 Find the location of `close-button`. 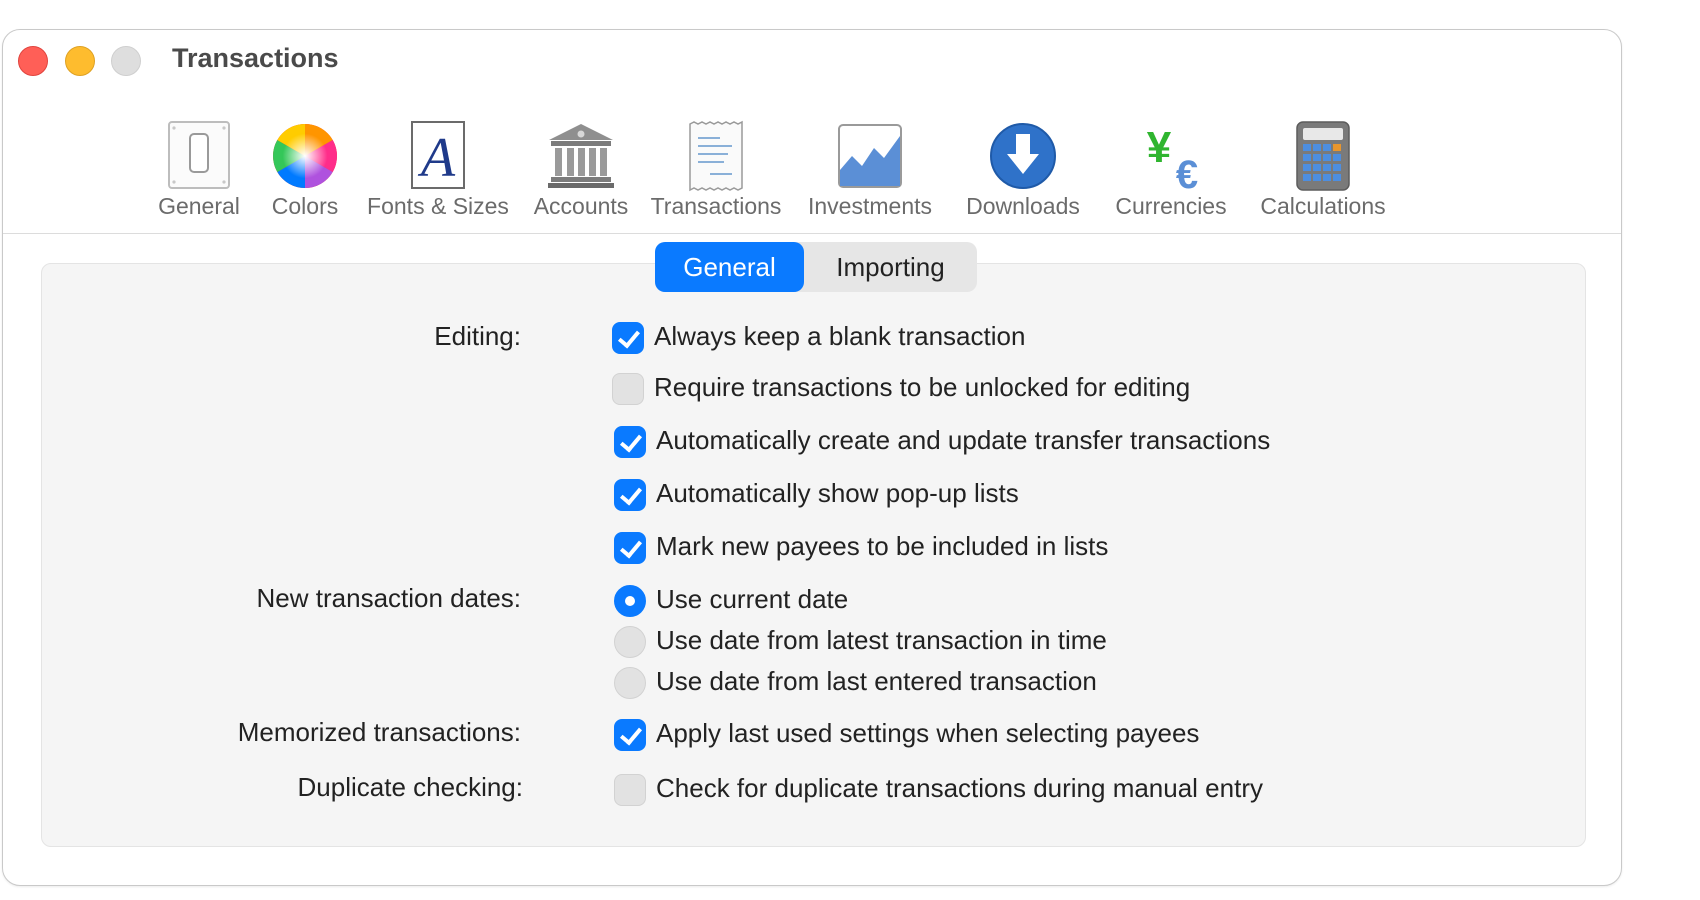

close-button is located at coordinates (33, 61).